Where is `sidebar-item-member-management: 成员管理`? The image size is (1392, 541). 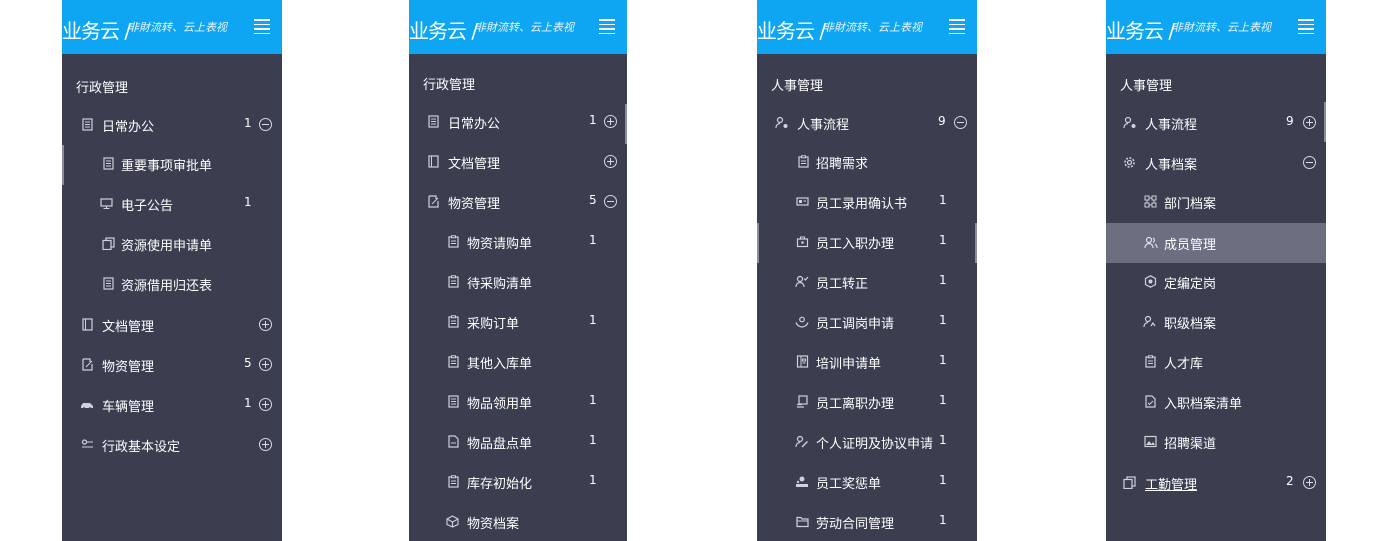 sidebar-item-member-management: 成员管理 is located at coordinates (1216, 243).